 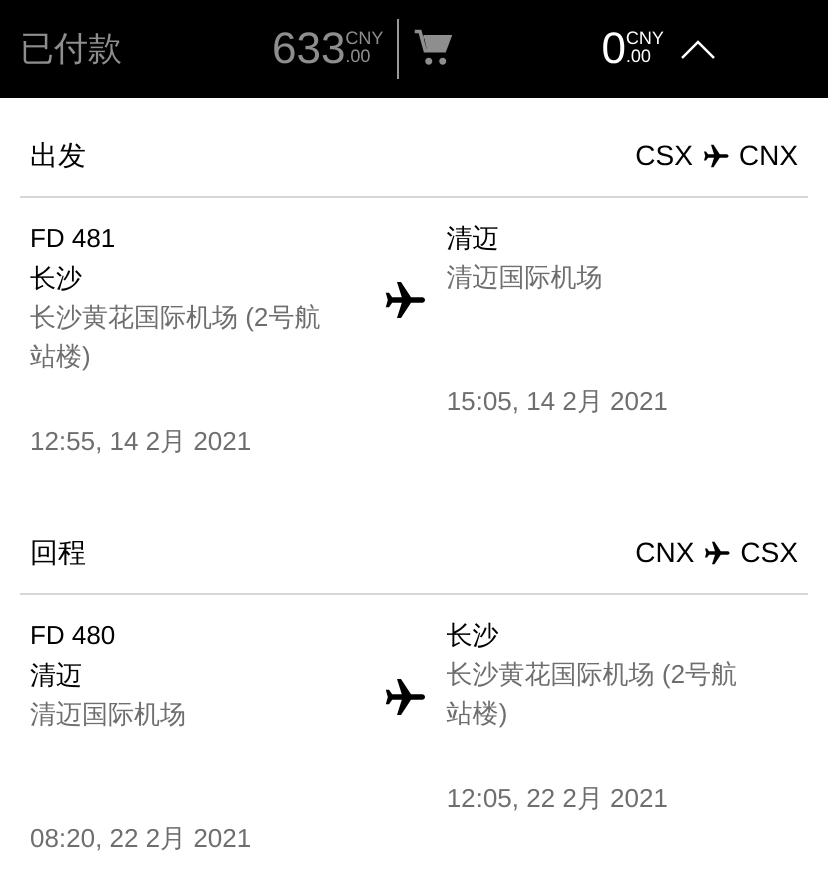 I want to click on arrival-airport: 清迈国际机场, so click(x=525, y=277).